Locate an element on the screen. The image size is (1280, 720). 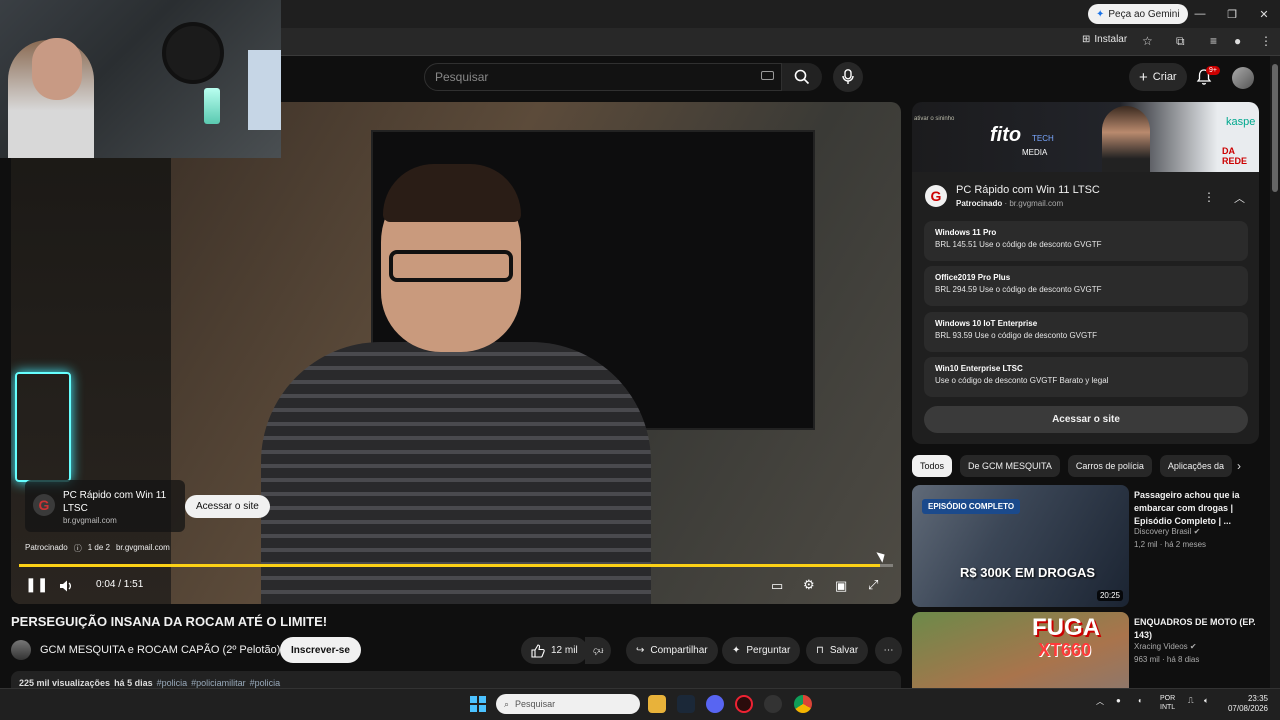
save-button: ⊓ Salvar is located at coordinates (837, 650).